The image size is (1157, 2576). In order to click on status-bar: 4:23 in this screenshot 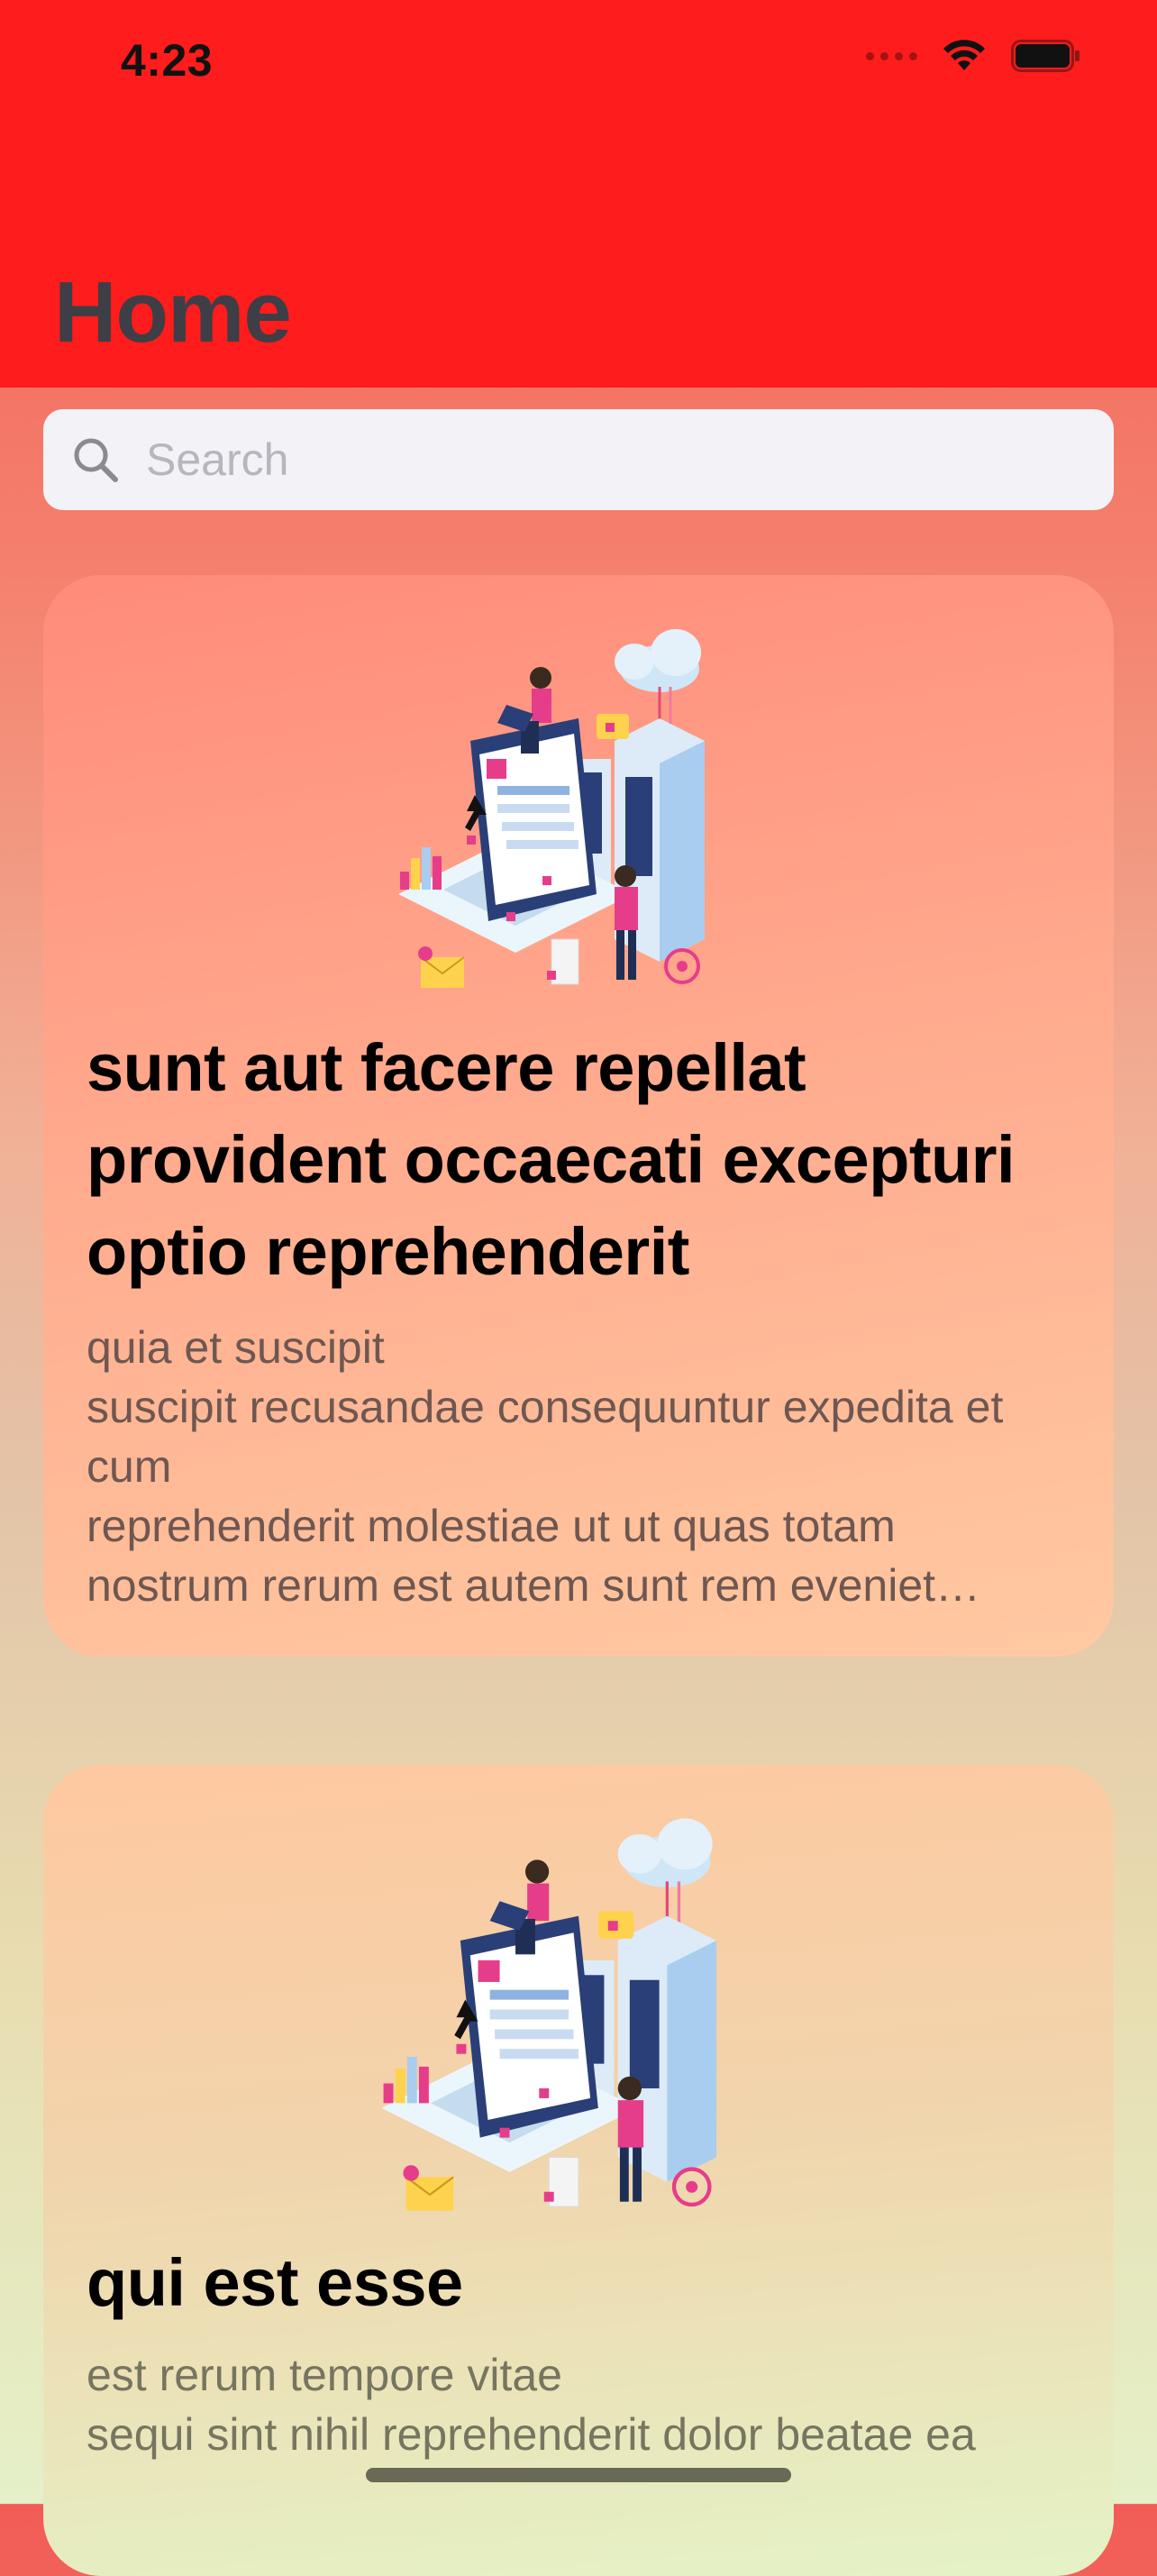, I will do `click(578, 67)`.